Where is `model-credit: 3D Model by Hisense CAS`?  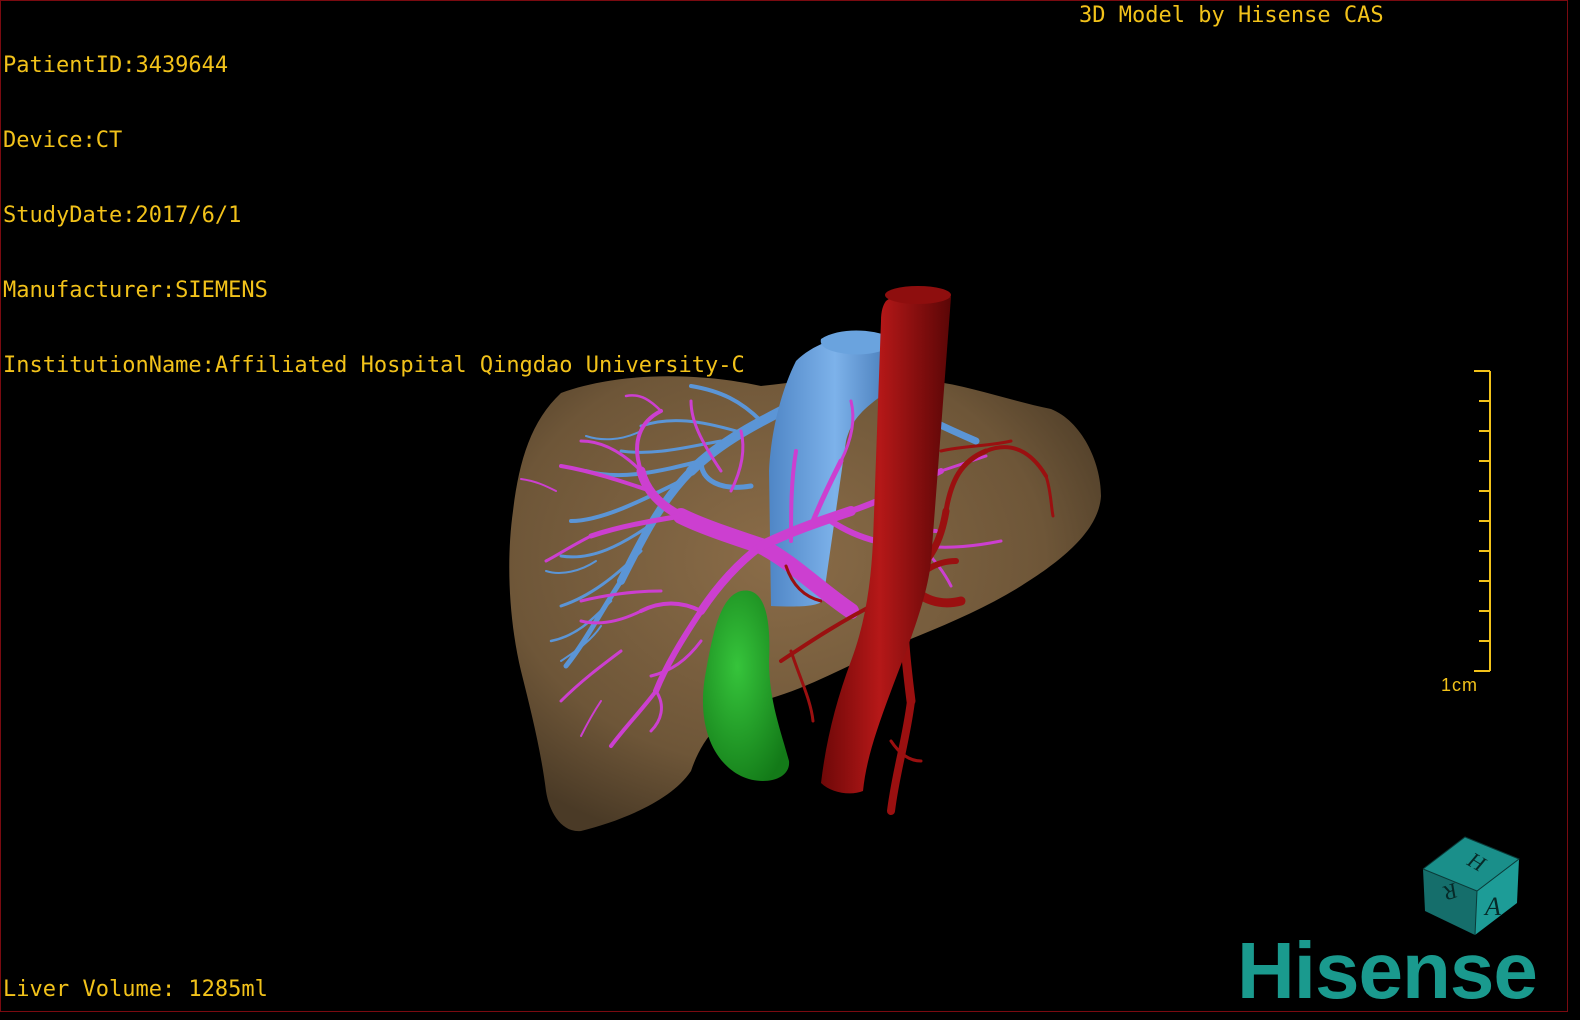
model-credit: 3D Model by Hisense CAS is located at coordinates (1231, 15).